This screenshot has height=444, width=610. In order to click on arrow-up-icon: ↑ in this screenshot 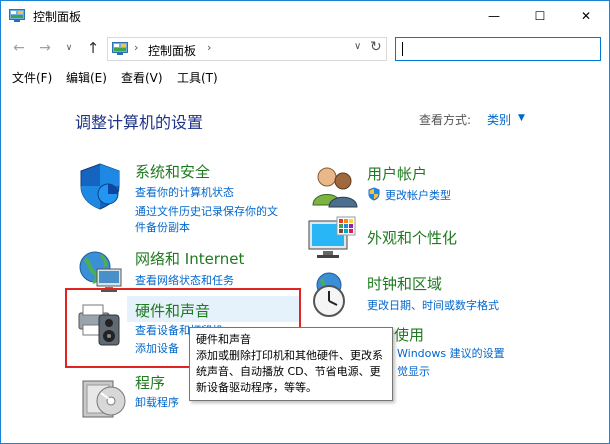, I will do `click(93, 48)`.